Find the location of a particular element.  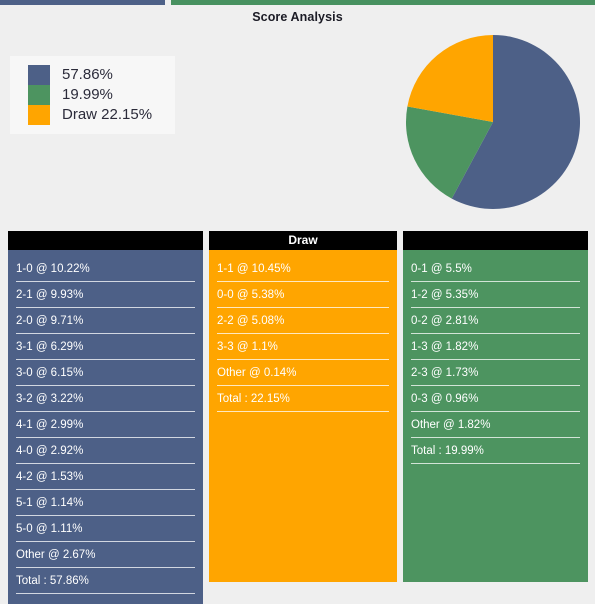

pie-chart is located at coordinates (493, 122).